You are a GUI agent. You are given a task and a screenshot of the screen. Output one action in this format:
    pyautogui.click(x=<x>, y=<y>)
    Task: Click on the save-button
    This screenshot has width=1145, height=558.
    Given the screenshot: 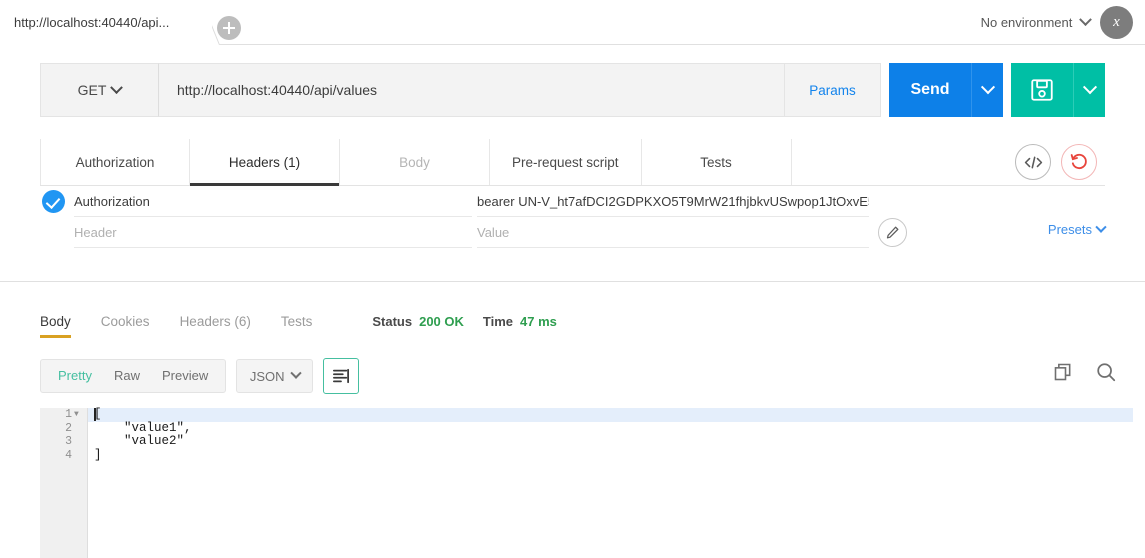 What is the action you would take?
    pyautogui.click(x=1042, y=90)
    